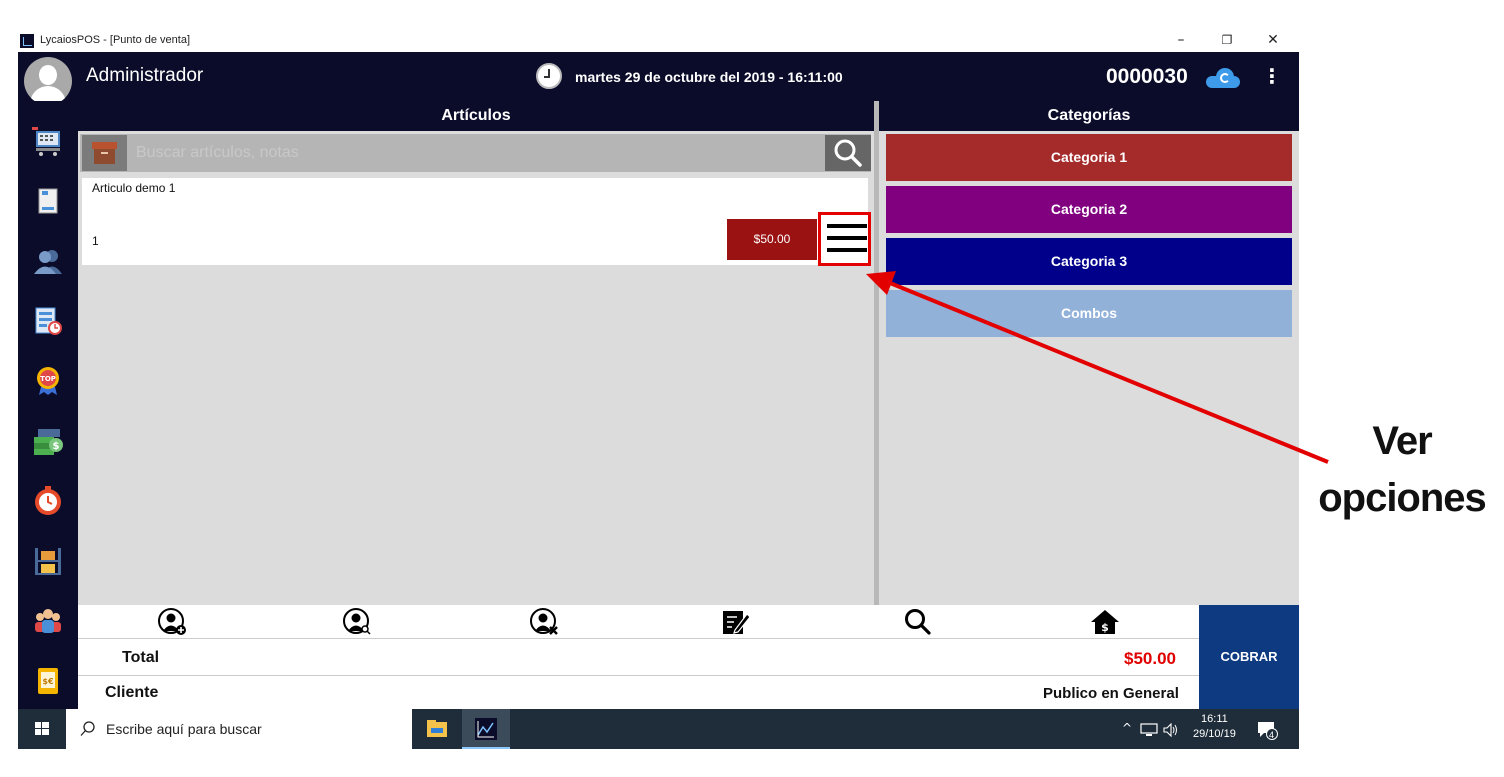 Image resolution: width=1504 pixels, height=777 pixels. What do you see at coordinates (1402, 441) in the screenshot?
I see `annotation-line-1: Ver` at bounding box center [1402, 441].